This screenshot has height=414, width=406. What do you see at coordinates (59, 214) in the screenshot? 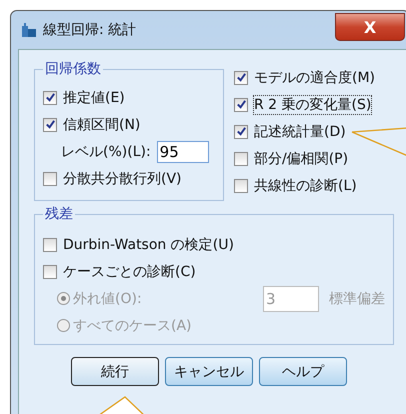
I see `group-title: 残差` at bounding box center [59, 214].